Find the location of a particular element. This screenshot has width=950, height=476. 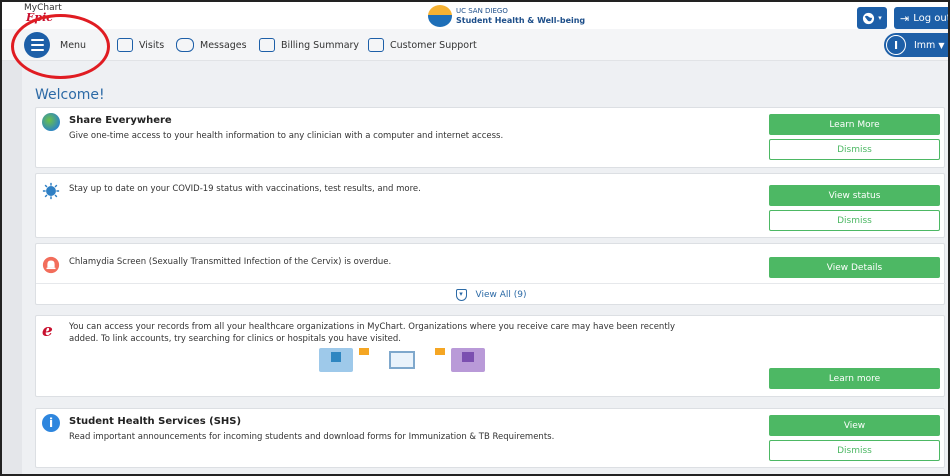

view-all-link: ▾ View All (9) is located at coordinates (491, 294).